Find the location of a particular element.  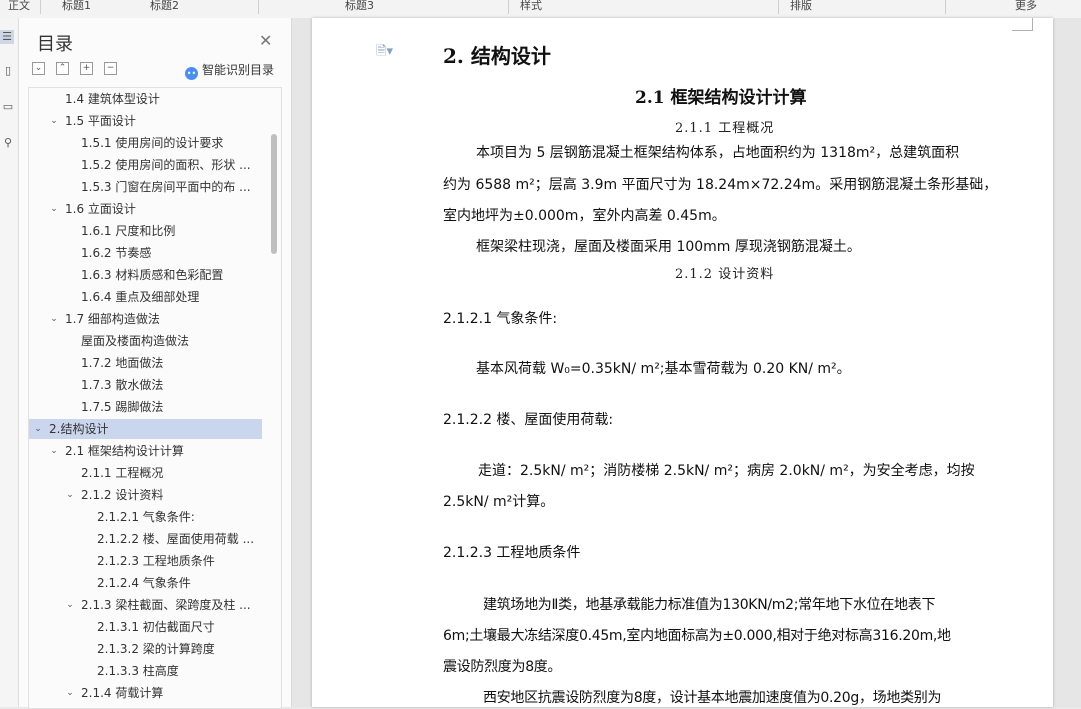

paragraph-line: 2.5kN/ m²计算。 is located at coordinates (499, 502).